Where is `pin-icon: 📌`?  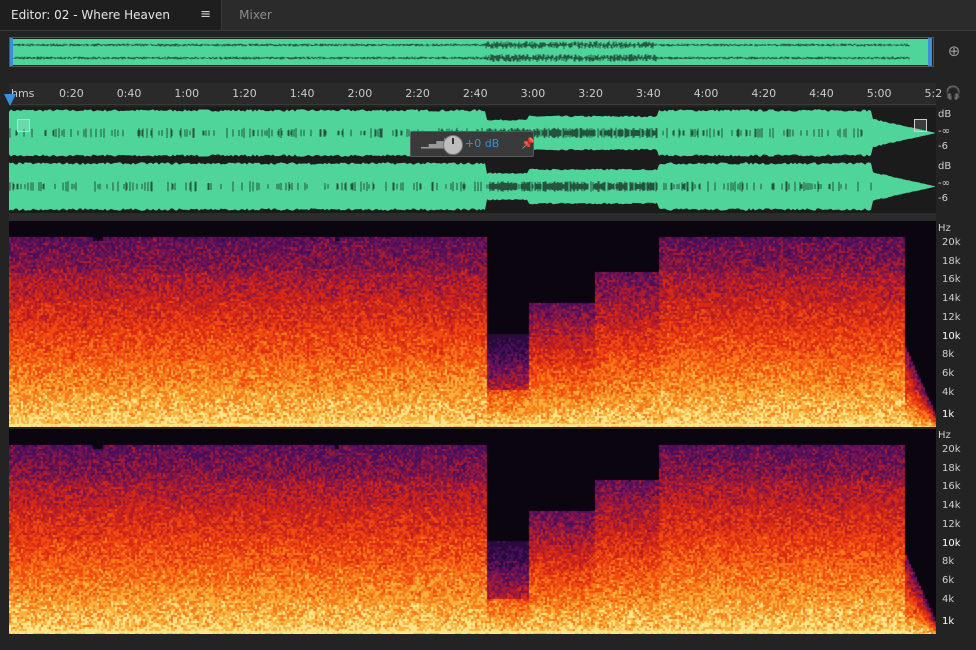 pin-icon: 📌 is located at coordinates (528, 143).